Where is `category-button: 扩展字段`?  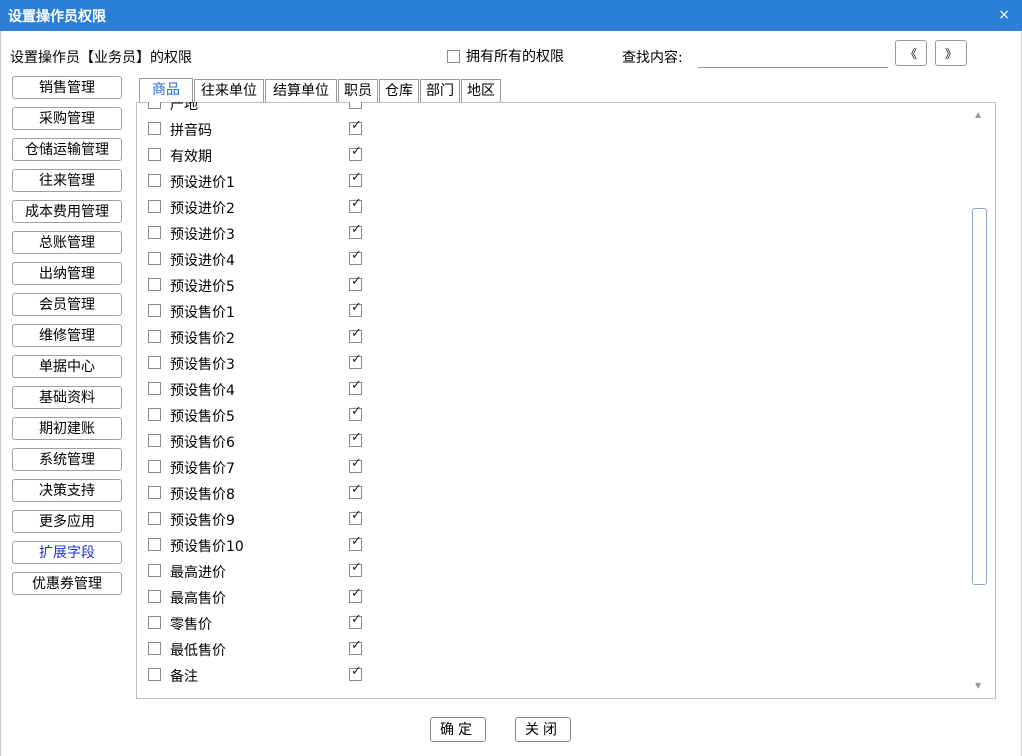 category-button: 扩展字段 is located at coordinates (67, 552).